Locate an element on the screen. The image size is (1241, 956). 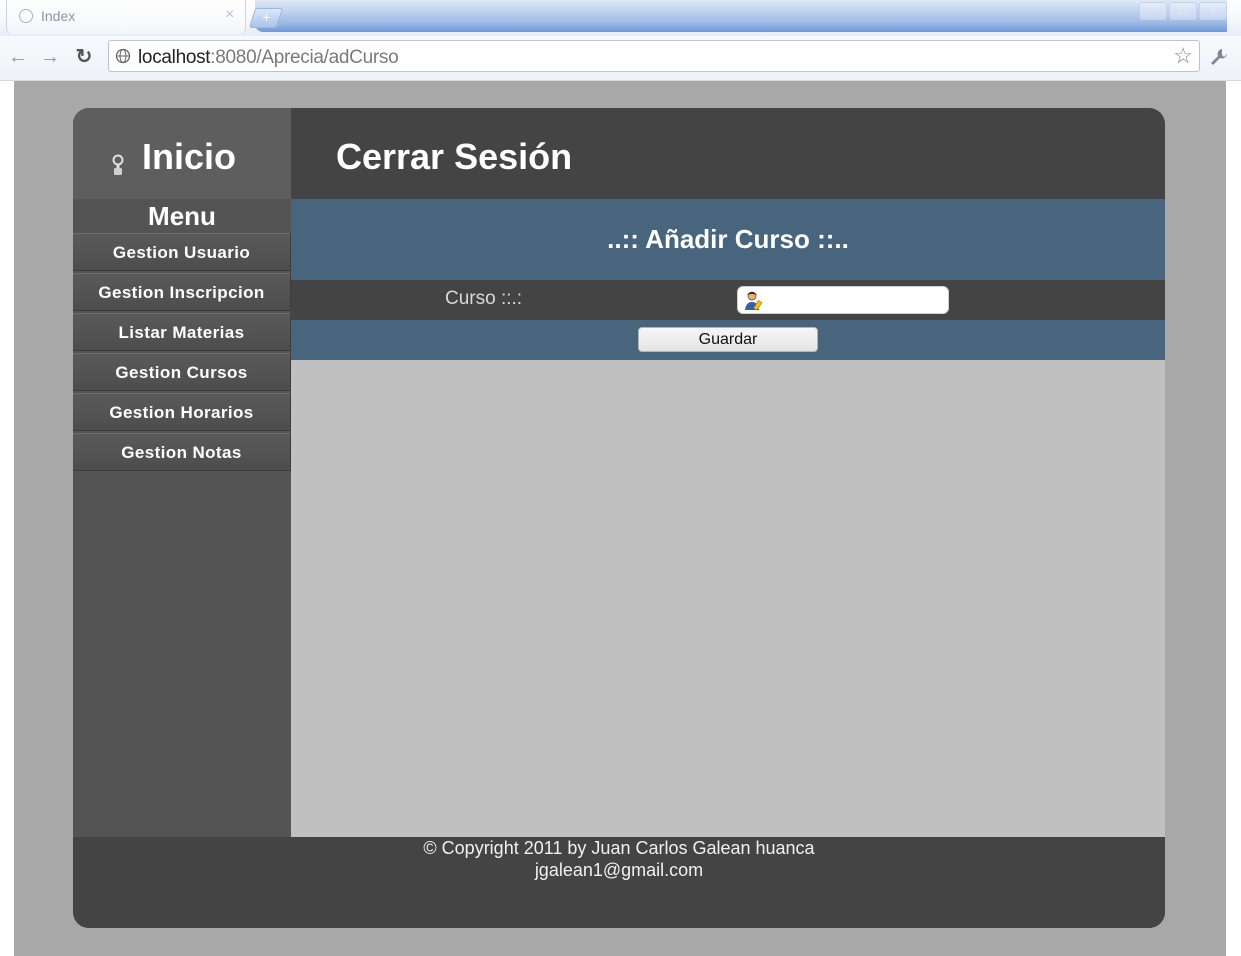
browser-titlebar: Index × + – □ × is located at coordinates (620, 18).